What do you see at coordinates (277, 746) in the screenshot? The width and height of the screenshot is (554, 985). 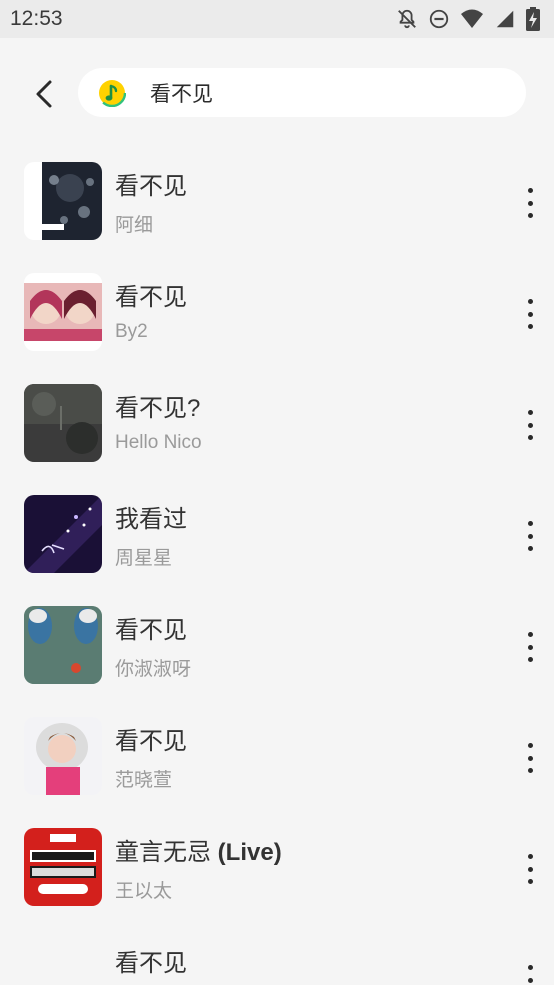 I see `list-item: 看不见 范晓萱` at bounding box center [277, 746].